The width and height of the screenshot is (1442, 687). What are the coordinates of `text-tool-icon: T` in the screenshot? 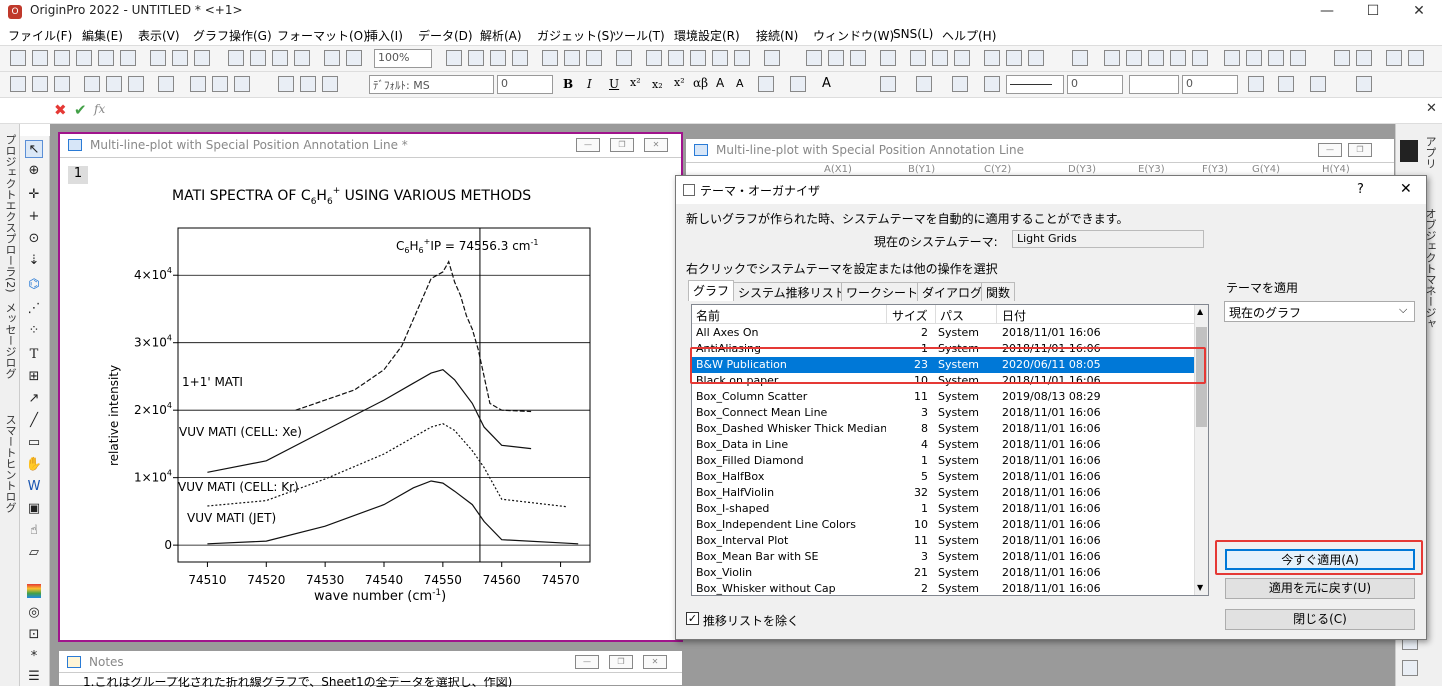 It's located at (34, 355).